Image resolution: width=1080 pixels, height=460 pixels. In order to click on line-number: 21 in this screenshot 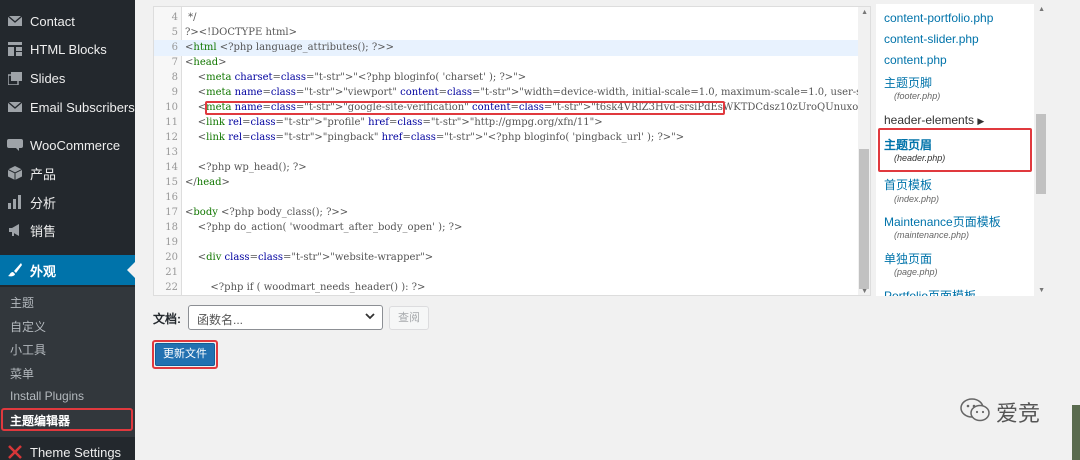, I will do `click(171, 272)`.